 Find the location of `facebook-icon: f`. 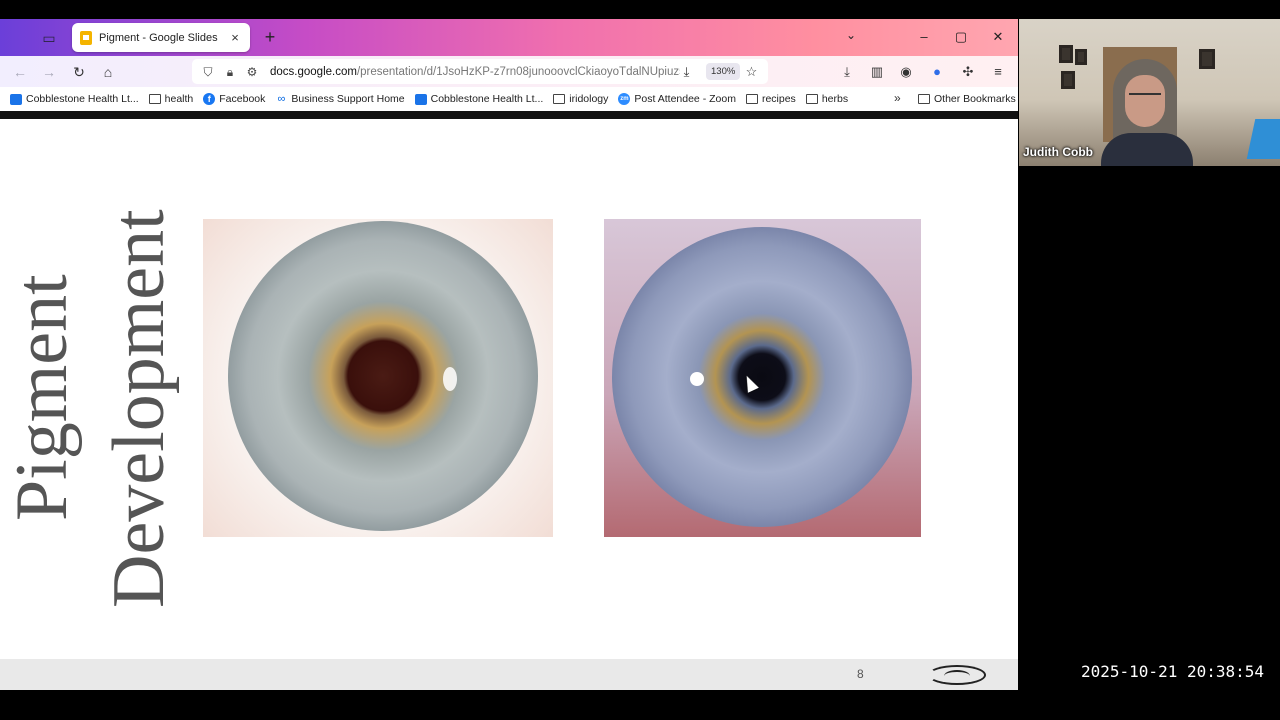

facebook-icon: f is located at coordinates (209, 99).